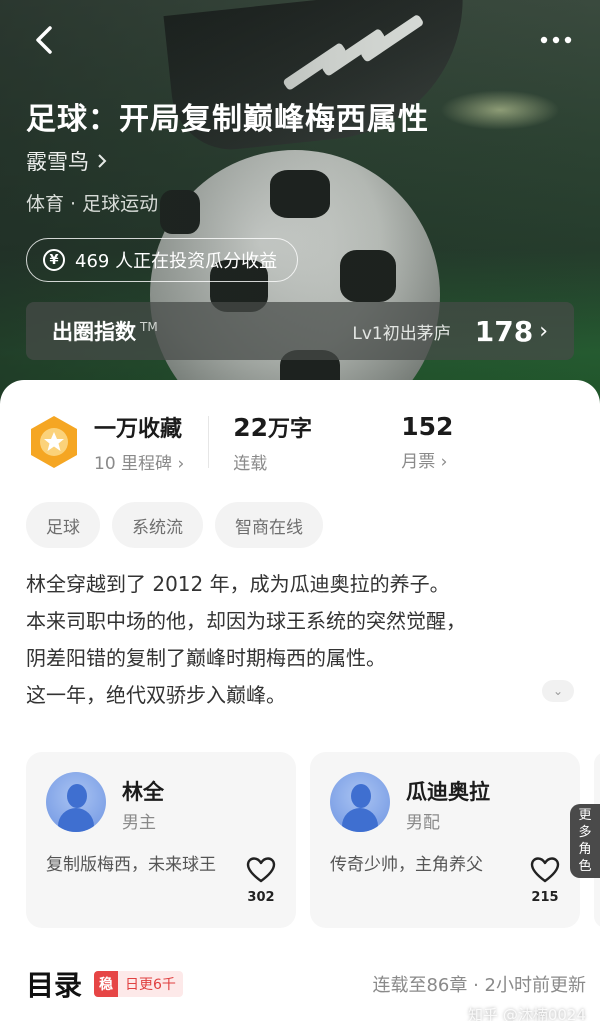 The image size is (600, 1021). I want to click on words-stat: 22万字 连载, so click(308, 442).